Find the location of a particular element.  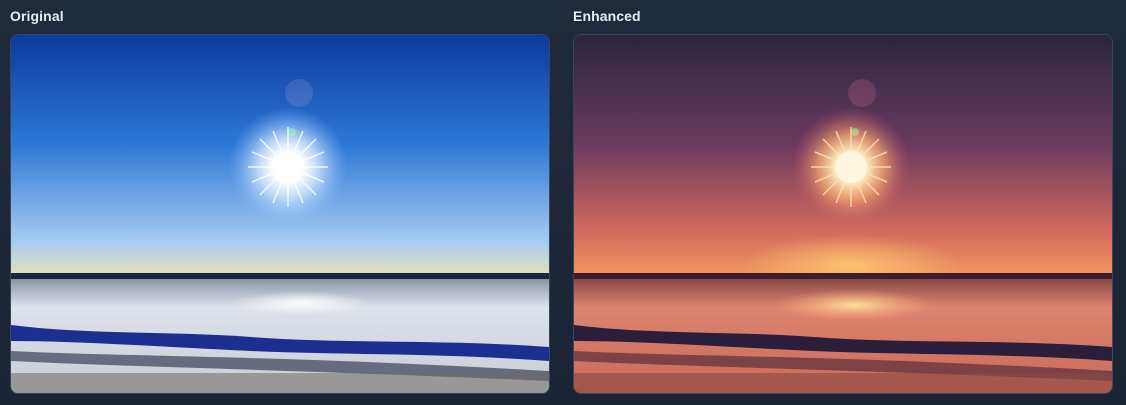

original-title: Original is located at coordinates (37, 16).